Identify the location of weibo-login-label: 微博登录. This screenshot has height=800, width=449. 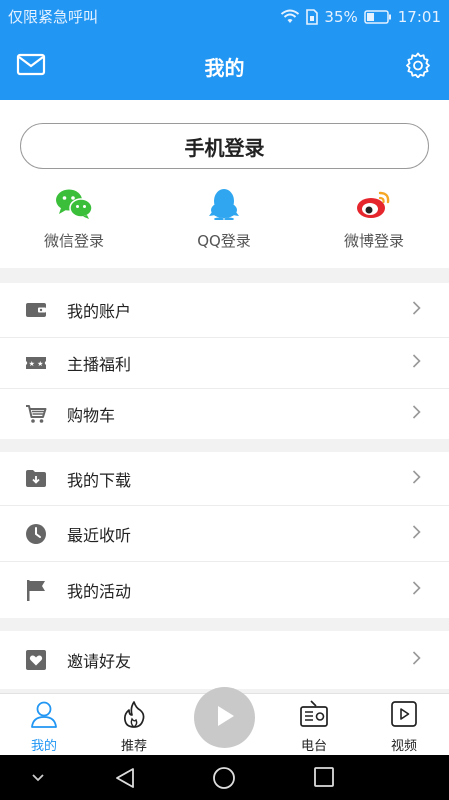
(373, 241).